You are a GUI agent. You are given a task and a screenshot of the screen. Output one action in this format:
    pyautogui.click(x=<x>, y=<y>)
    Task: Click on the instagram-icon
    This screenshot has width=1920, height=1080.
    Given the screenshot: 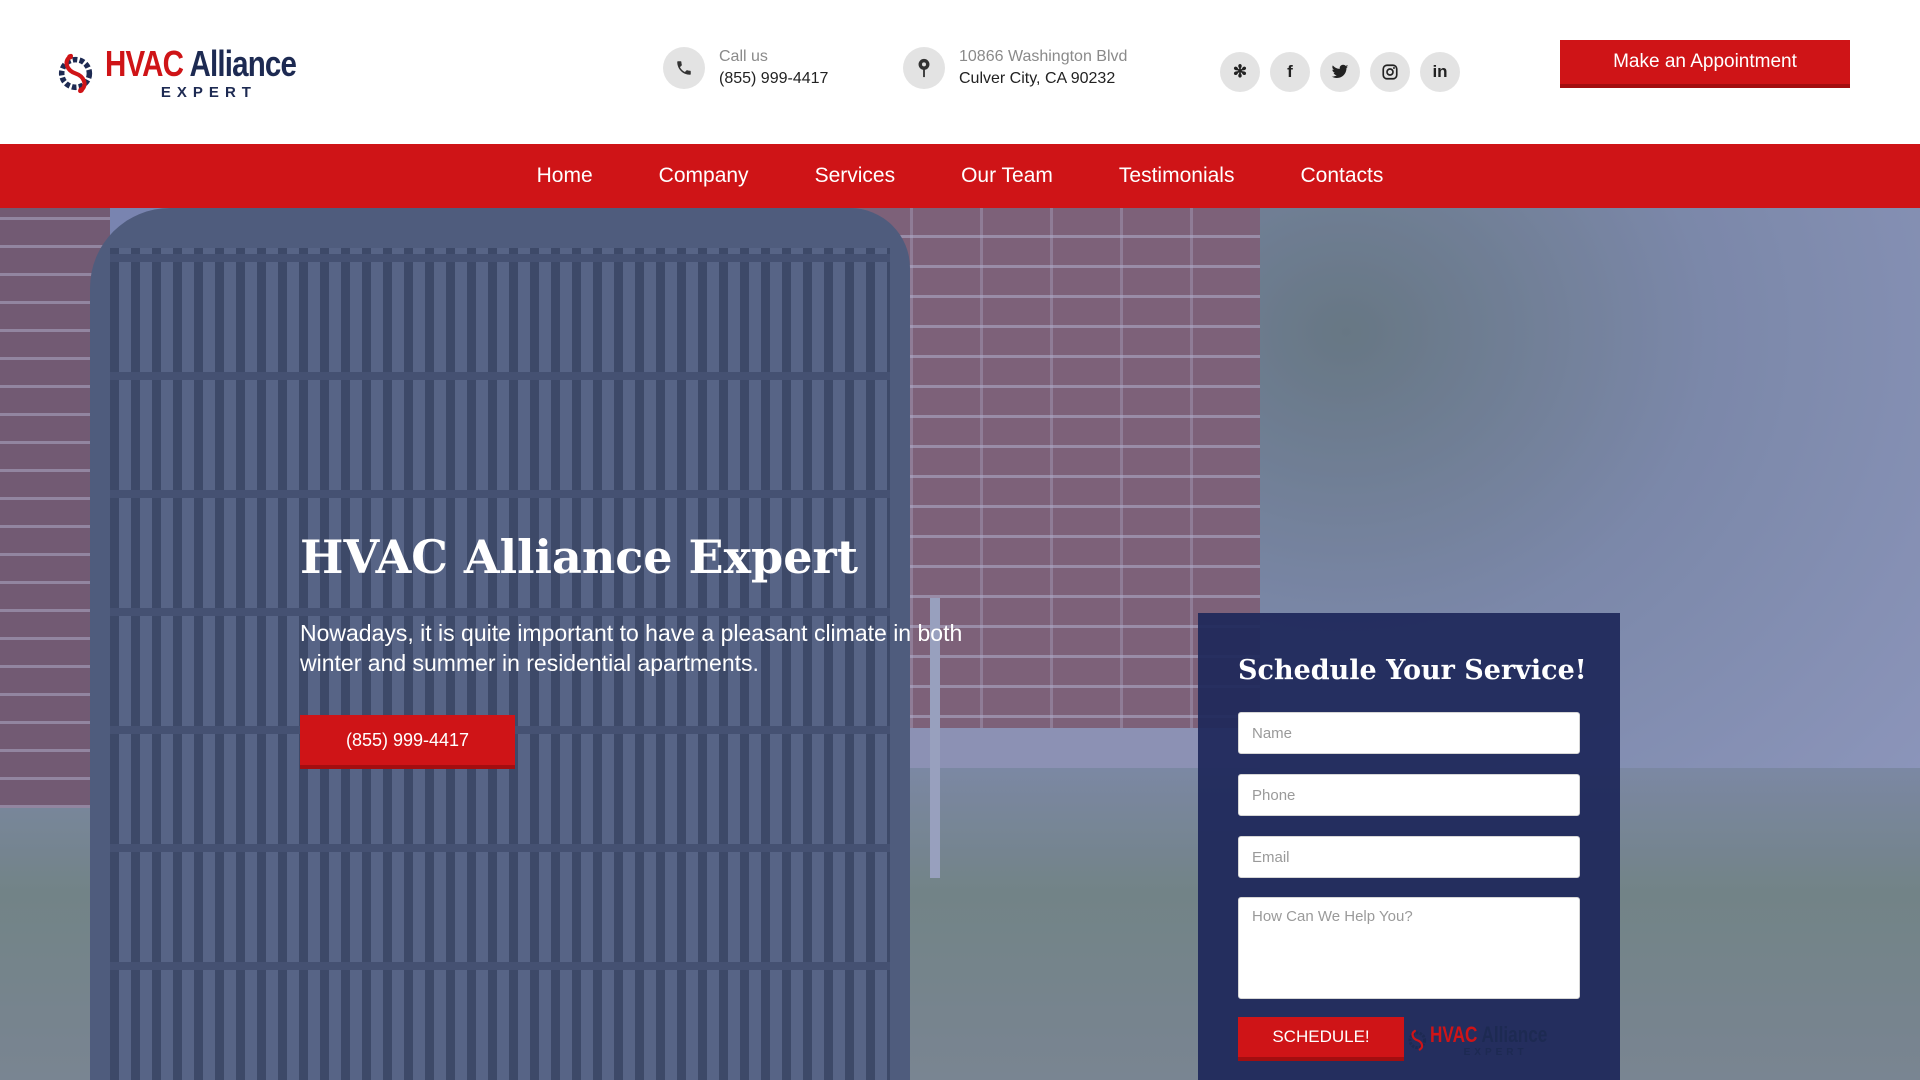 What is the action you would take?
    pyautogui.click(x=1390, y=72)
    